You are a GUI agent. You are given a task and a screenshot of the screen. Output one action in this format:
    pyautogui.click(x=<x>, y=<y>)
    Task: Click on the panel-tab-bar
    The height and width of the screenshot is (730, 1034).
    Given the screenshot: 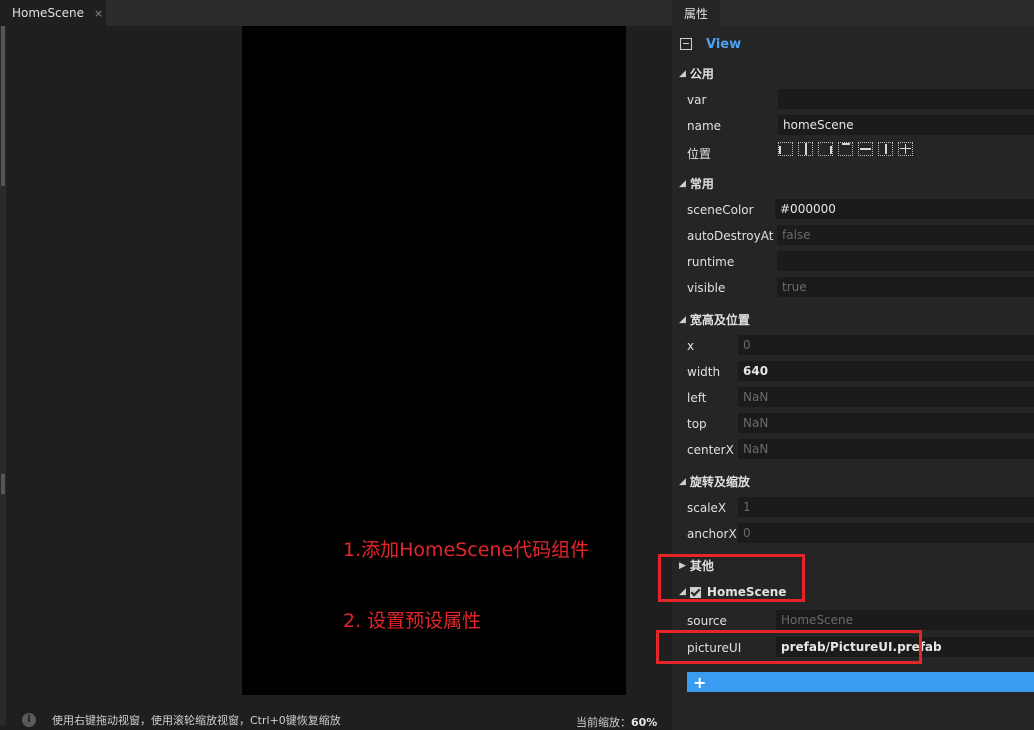 What is the action you would take?
    pyautogui.click(x=853, y=13)
    